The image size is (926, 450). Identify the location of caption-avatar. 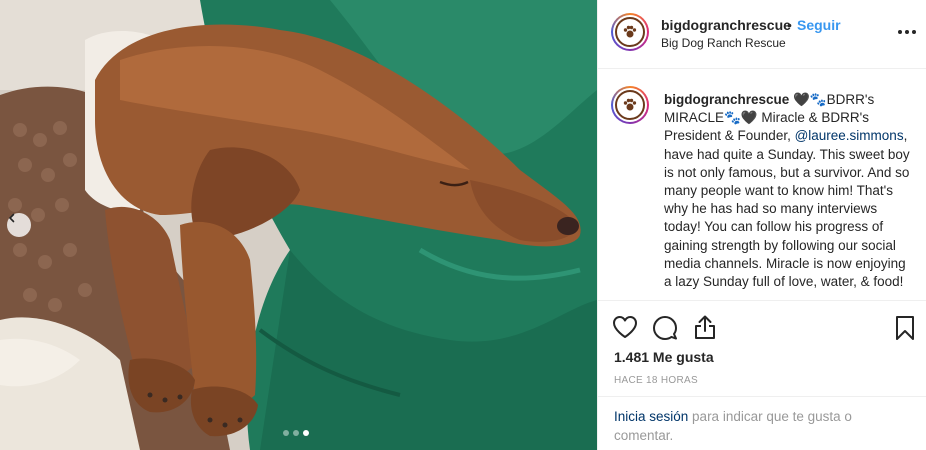
(630, 105).